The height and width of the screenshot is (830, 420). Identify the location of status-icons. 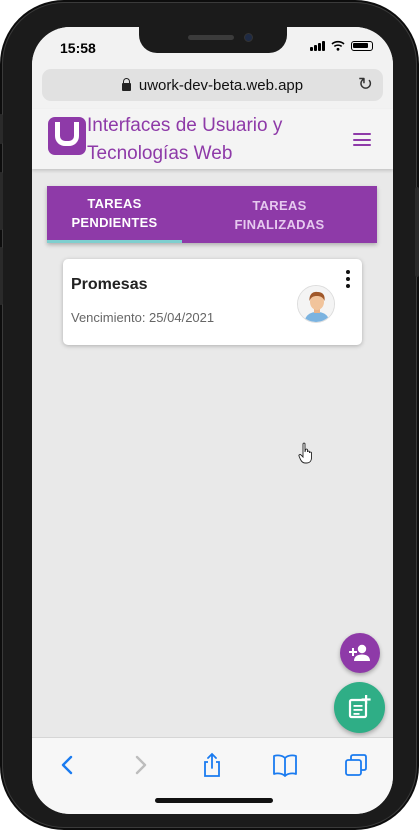
(341, 45).